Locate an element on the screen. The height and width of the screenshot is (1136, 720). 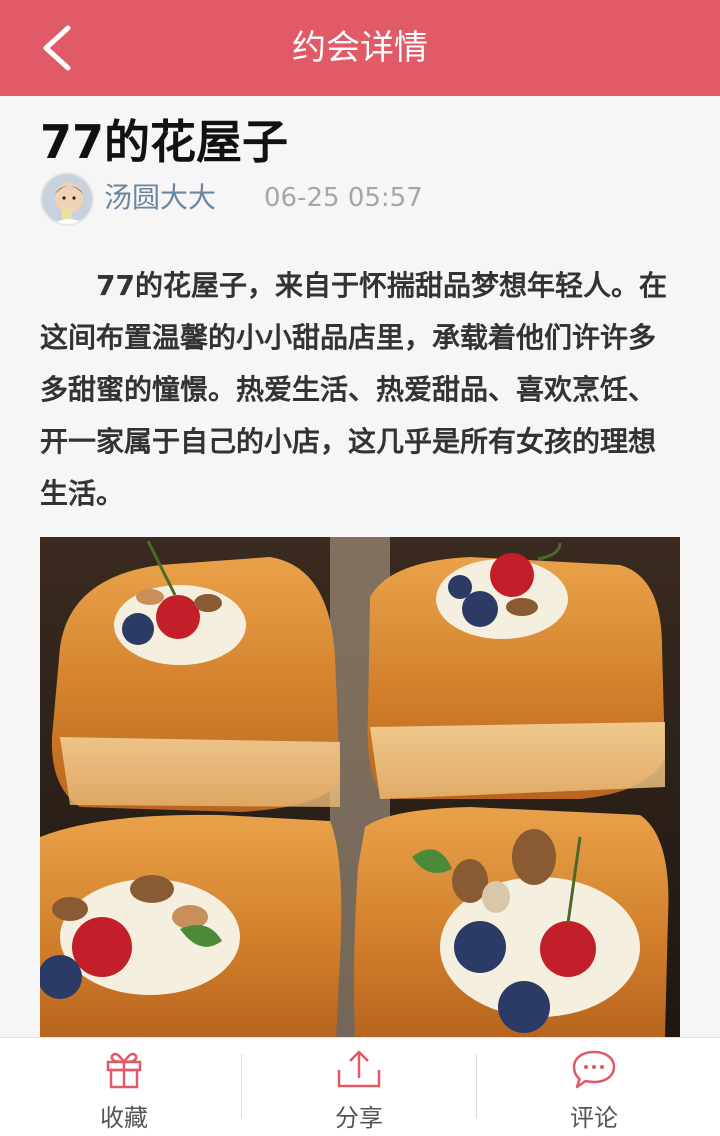
share-icon is located at coordinates (359, 1069).